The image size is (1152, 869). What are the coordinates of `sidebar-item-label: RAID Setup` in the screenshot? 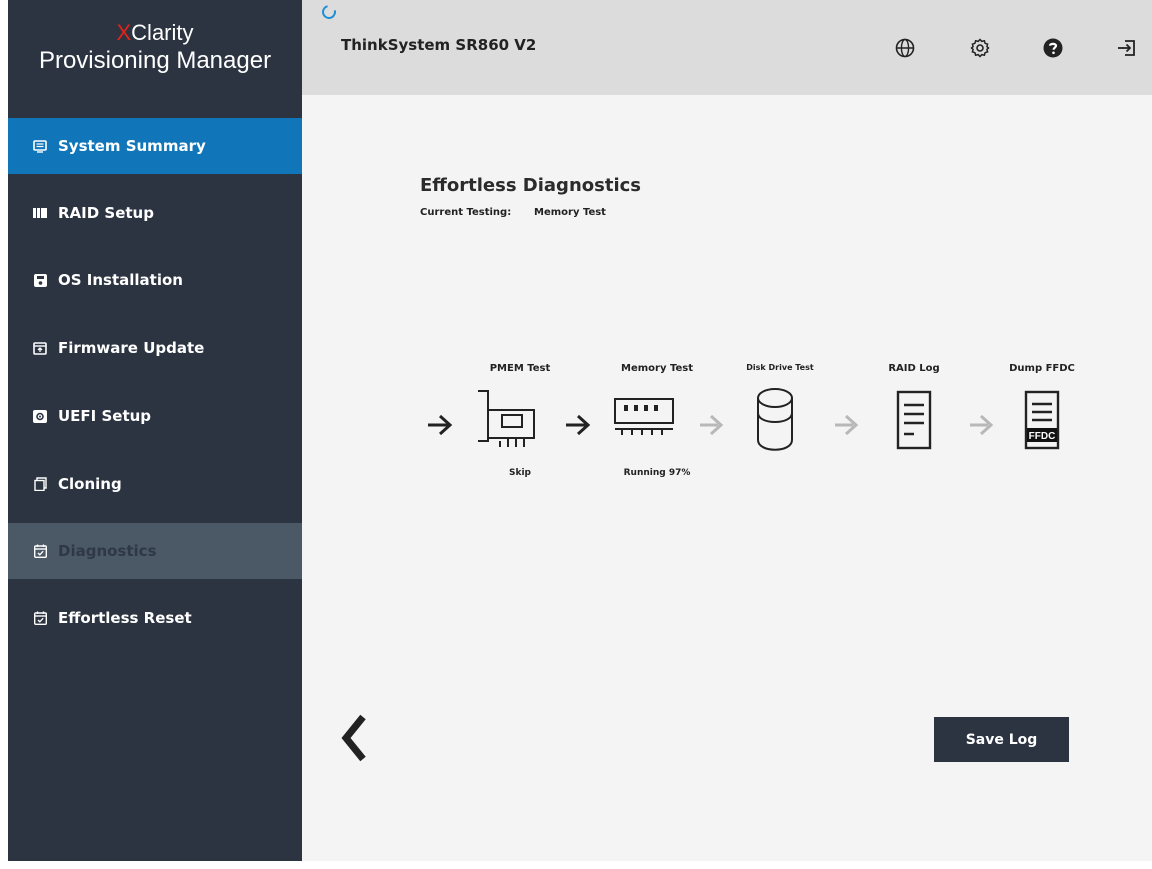 It's located at (106, 213).